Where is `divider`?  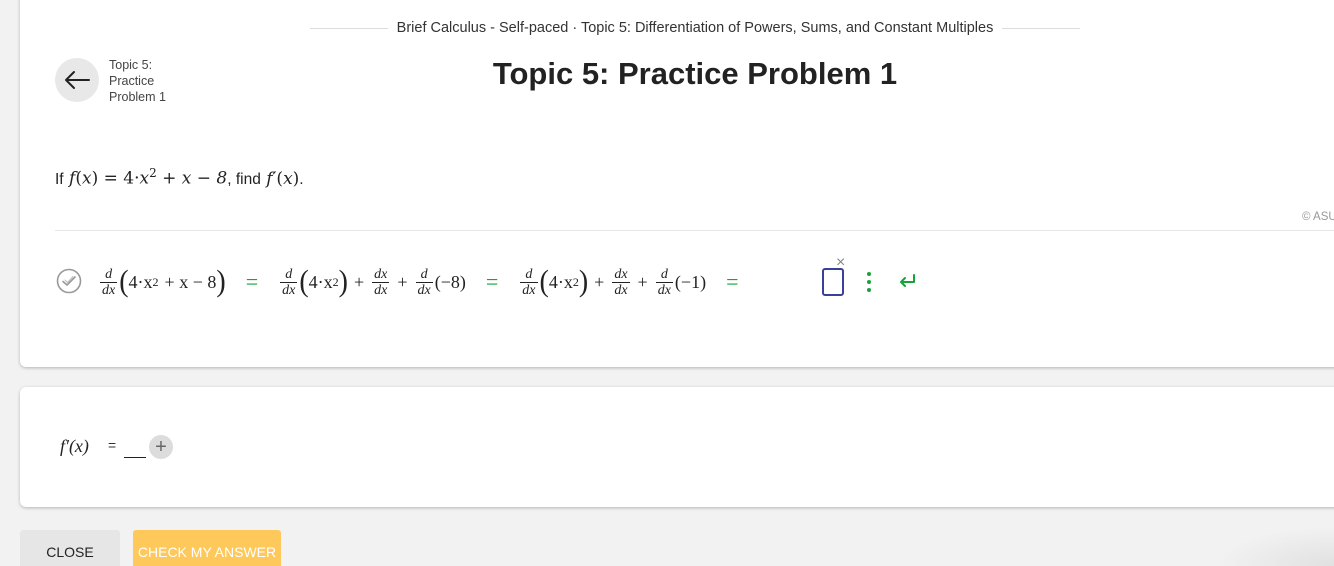
divider is located at coordinates (694, 230).